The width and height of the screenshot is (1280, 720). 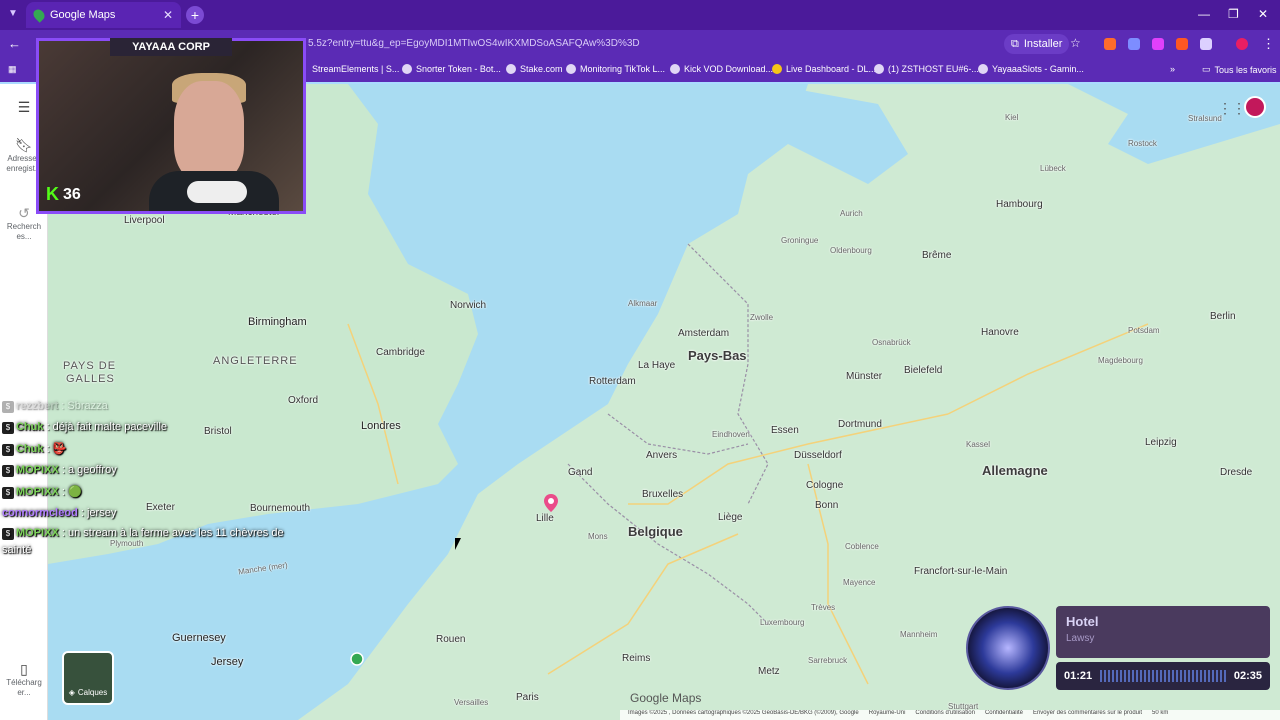 What do you see at coordinates (825, 485) in the screenshot?
I see `map-label-city: Cologne` at bounding box center [825, 485].